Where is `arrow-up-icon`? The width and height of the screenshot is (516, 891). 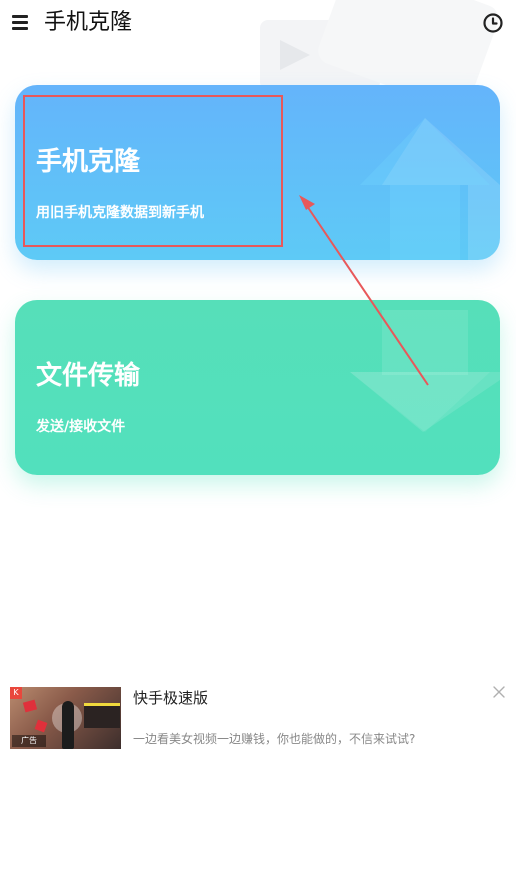
arrow-up-icon is located at coordinates (430, 189).